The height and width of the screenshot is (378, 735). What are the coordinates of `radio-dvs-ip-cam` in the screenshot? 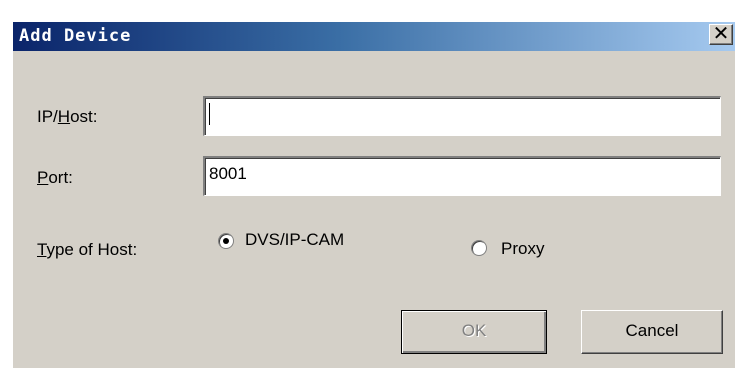 It's located at (226, 241).